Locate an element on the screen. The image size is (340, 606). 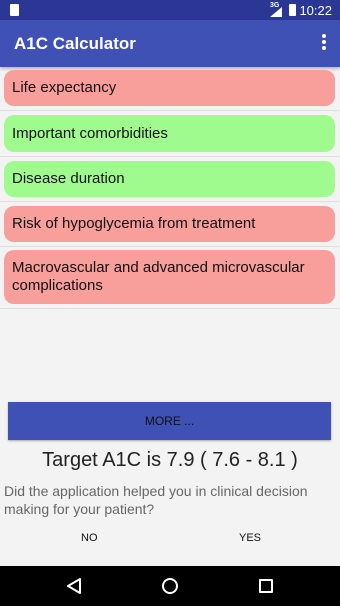
back-icon is located at coordinates (74, 586).